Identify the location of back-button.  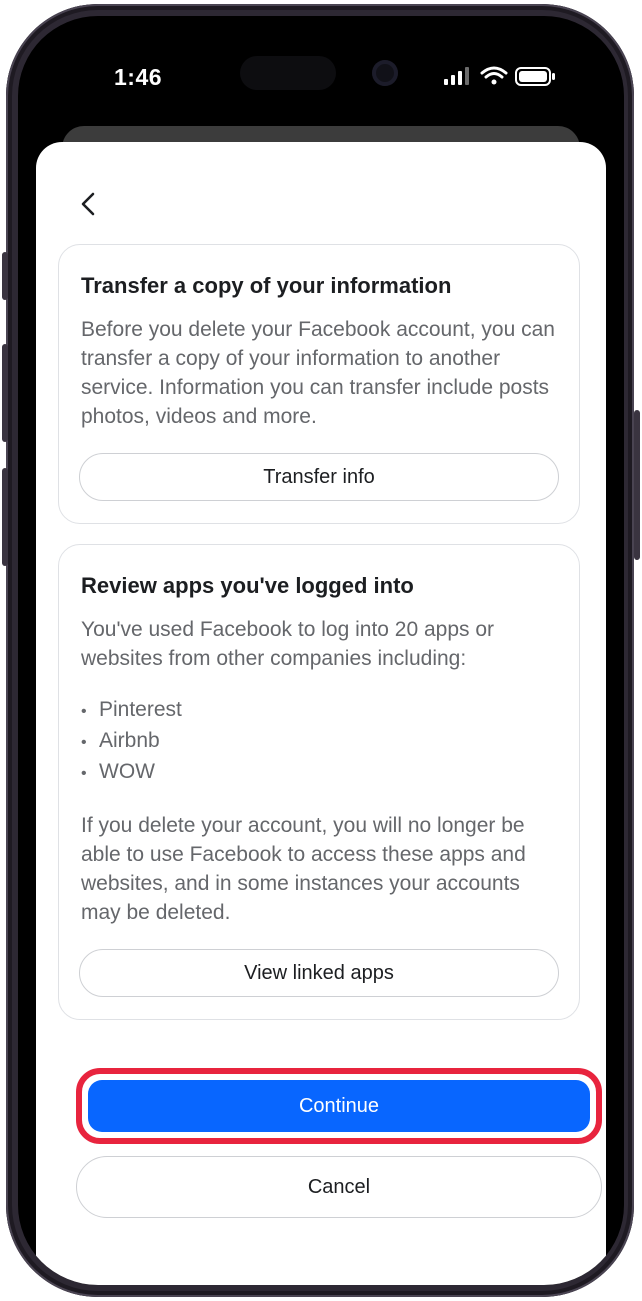
(88, 204).